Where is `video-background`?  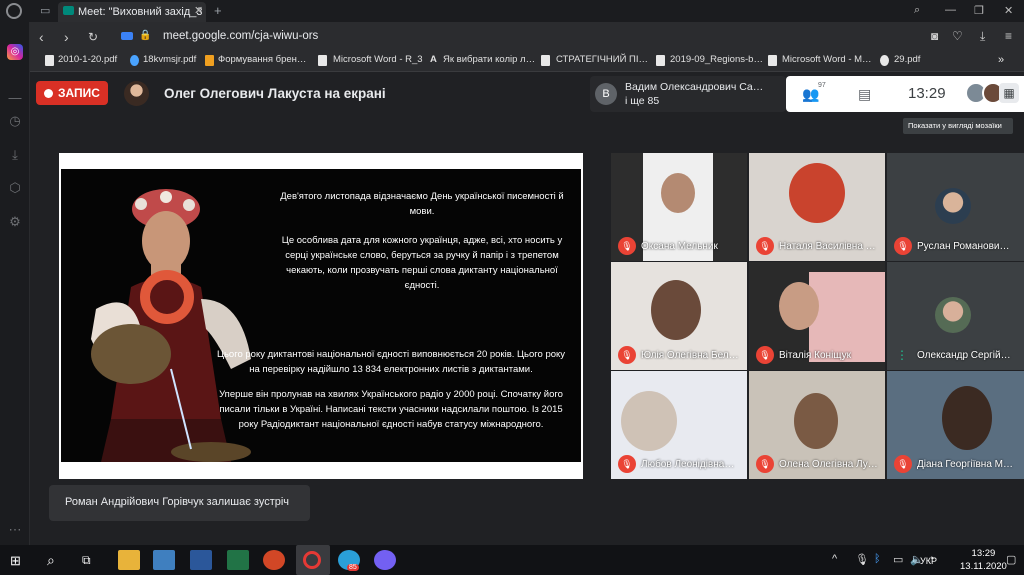 video-background is located at coordinates (847, 317).